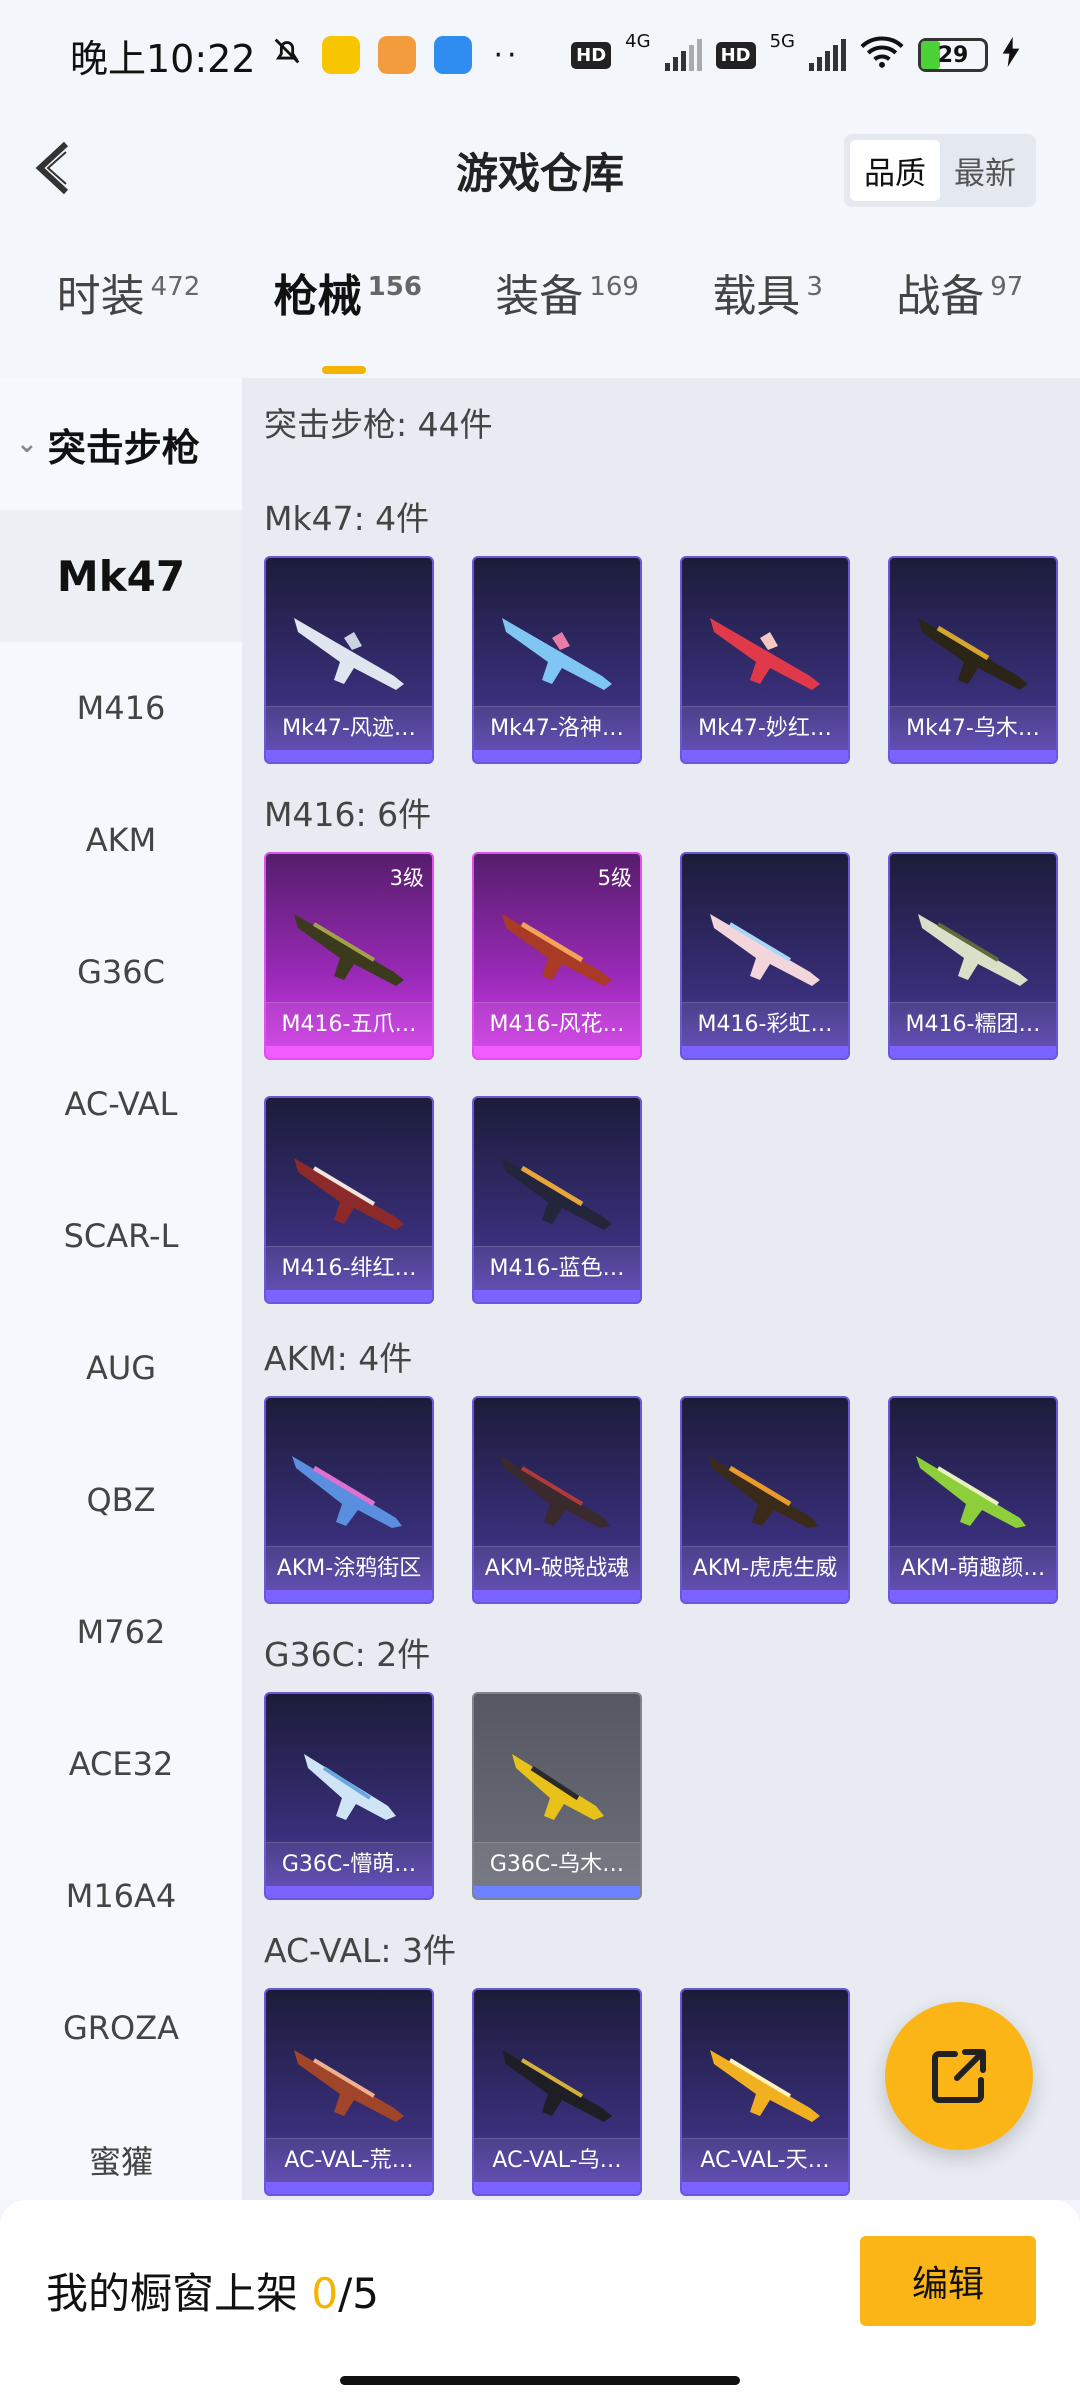 The image size is (1080, 2400). I want to click on weapon-card-name: AKM-虎虎生威, so click(765, 1568).